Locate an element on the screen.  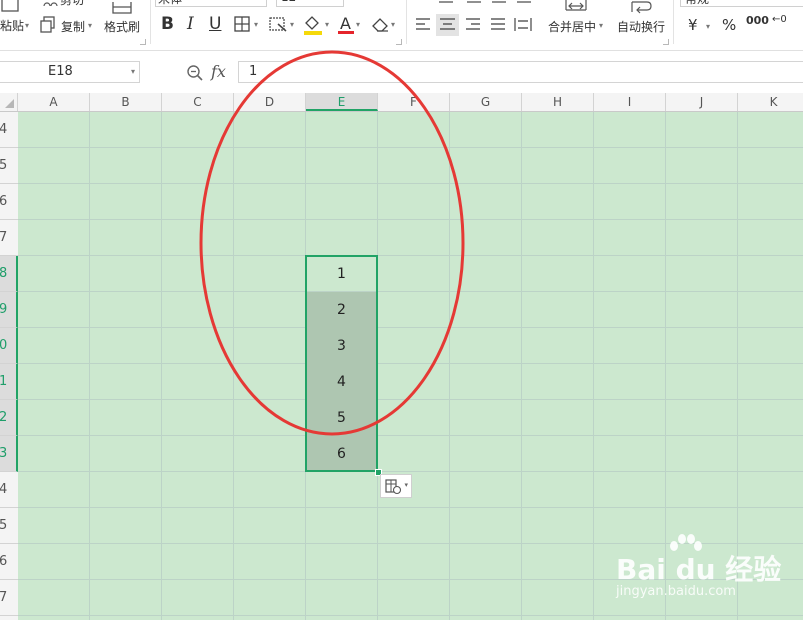
align-left-icon is located at coordinates (423, 24).